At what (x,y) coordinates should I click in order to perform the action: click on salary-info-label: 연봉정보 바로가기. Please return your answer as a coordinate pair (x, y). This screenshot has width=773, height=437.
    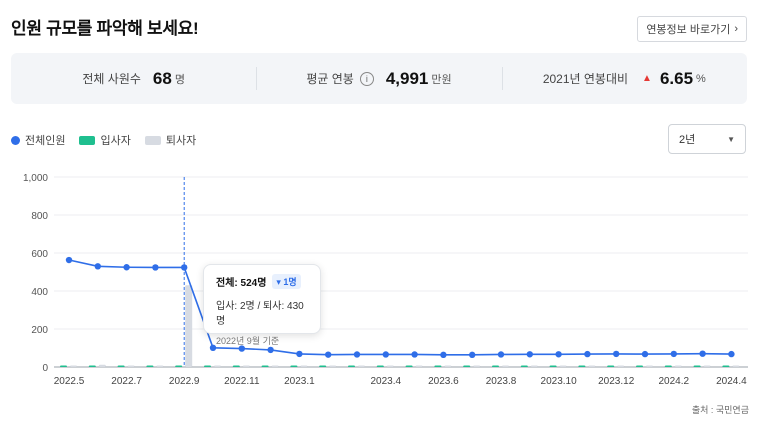
    Looking at the image, I should click on (688, 30).